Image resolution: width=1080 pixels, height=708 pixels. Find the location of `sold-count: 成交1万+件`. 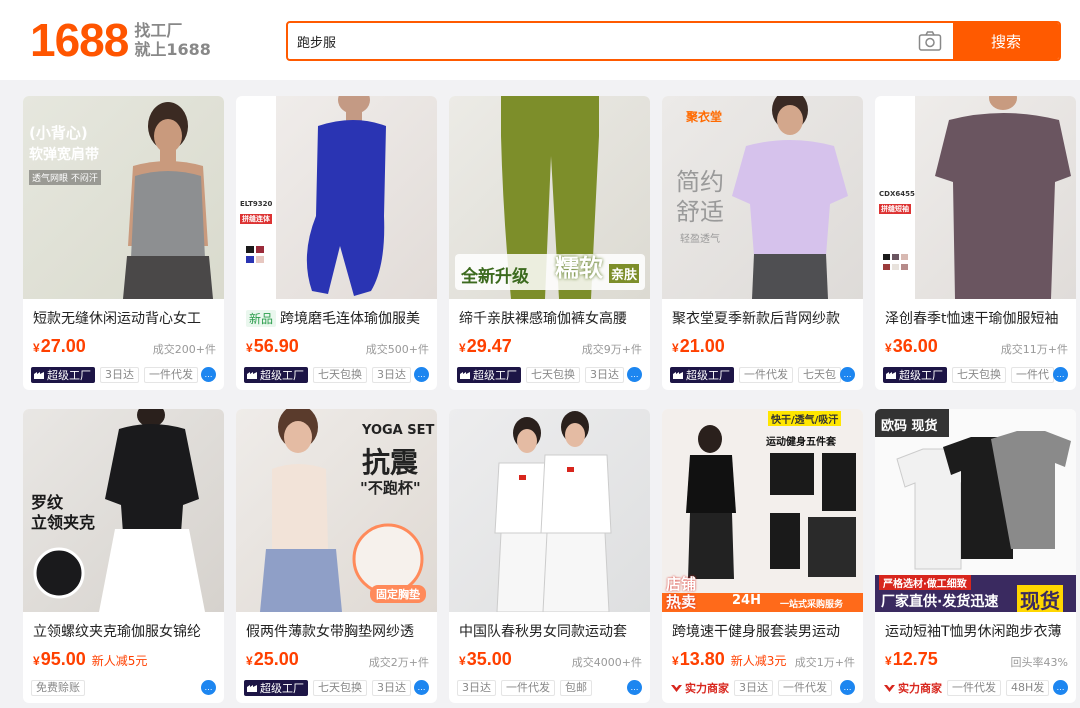

sold-count: 成交1万+件 is located at coordinates (824, 662).